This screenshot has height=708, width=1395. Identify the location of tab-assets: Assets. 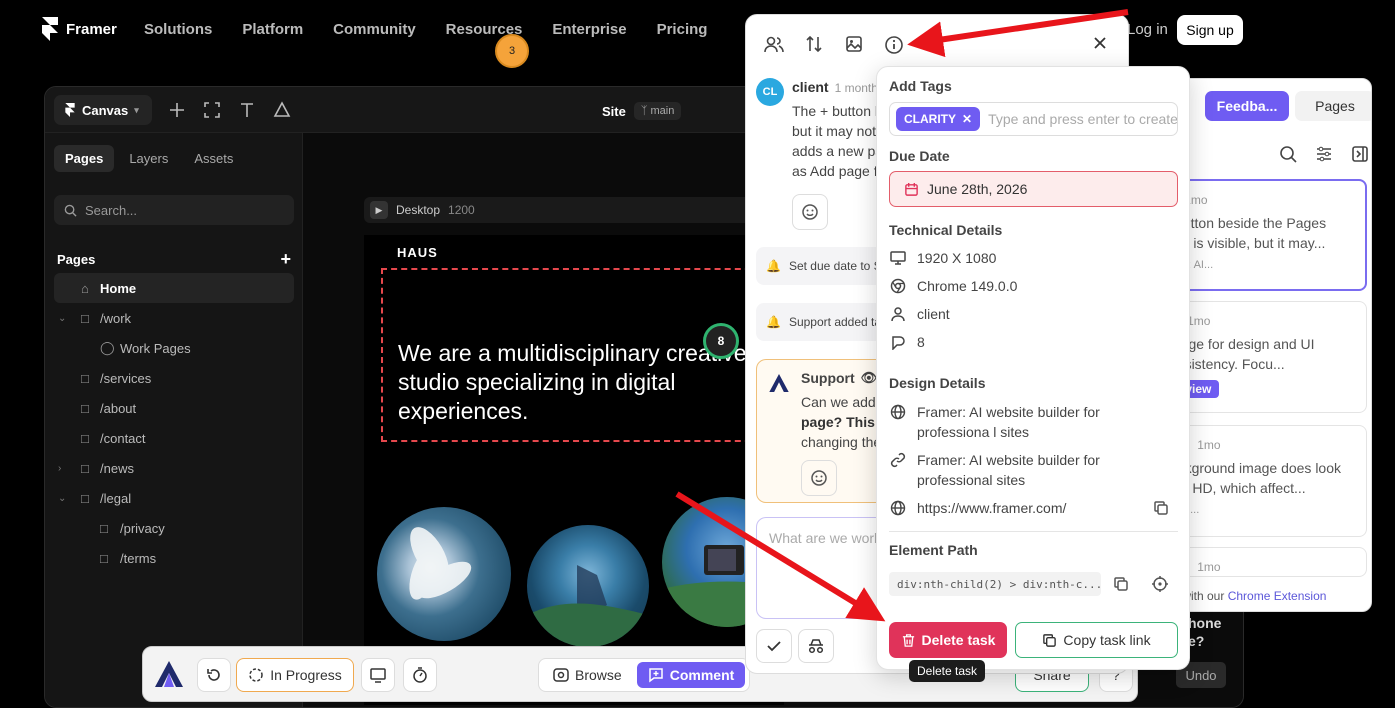
(213, 158).